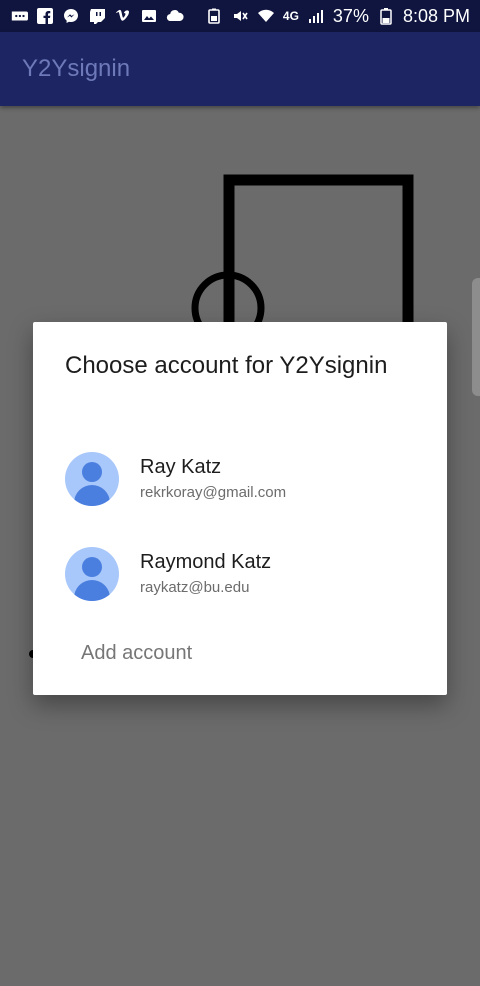 The image size is (480, 986). I want to click on account-option: Ray Katz rekrkoray@gmail.com, so click(240, 479).